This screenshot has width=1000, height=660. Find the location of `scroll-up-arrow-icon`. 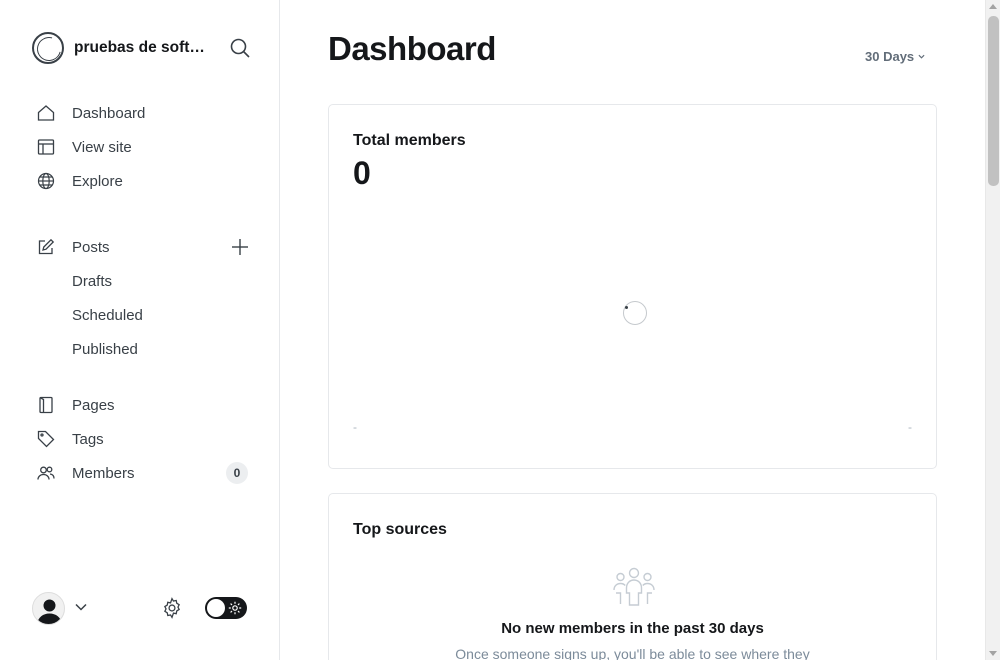

scroll-up-arrow-icon is located at coordinates (993, 6).